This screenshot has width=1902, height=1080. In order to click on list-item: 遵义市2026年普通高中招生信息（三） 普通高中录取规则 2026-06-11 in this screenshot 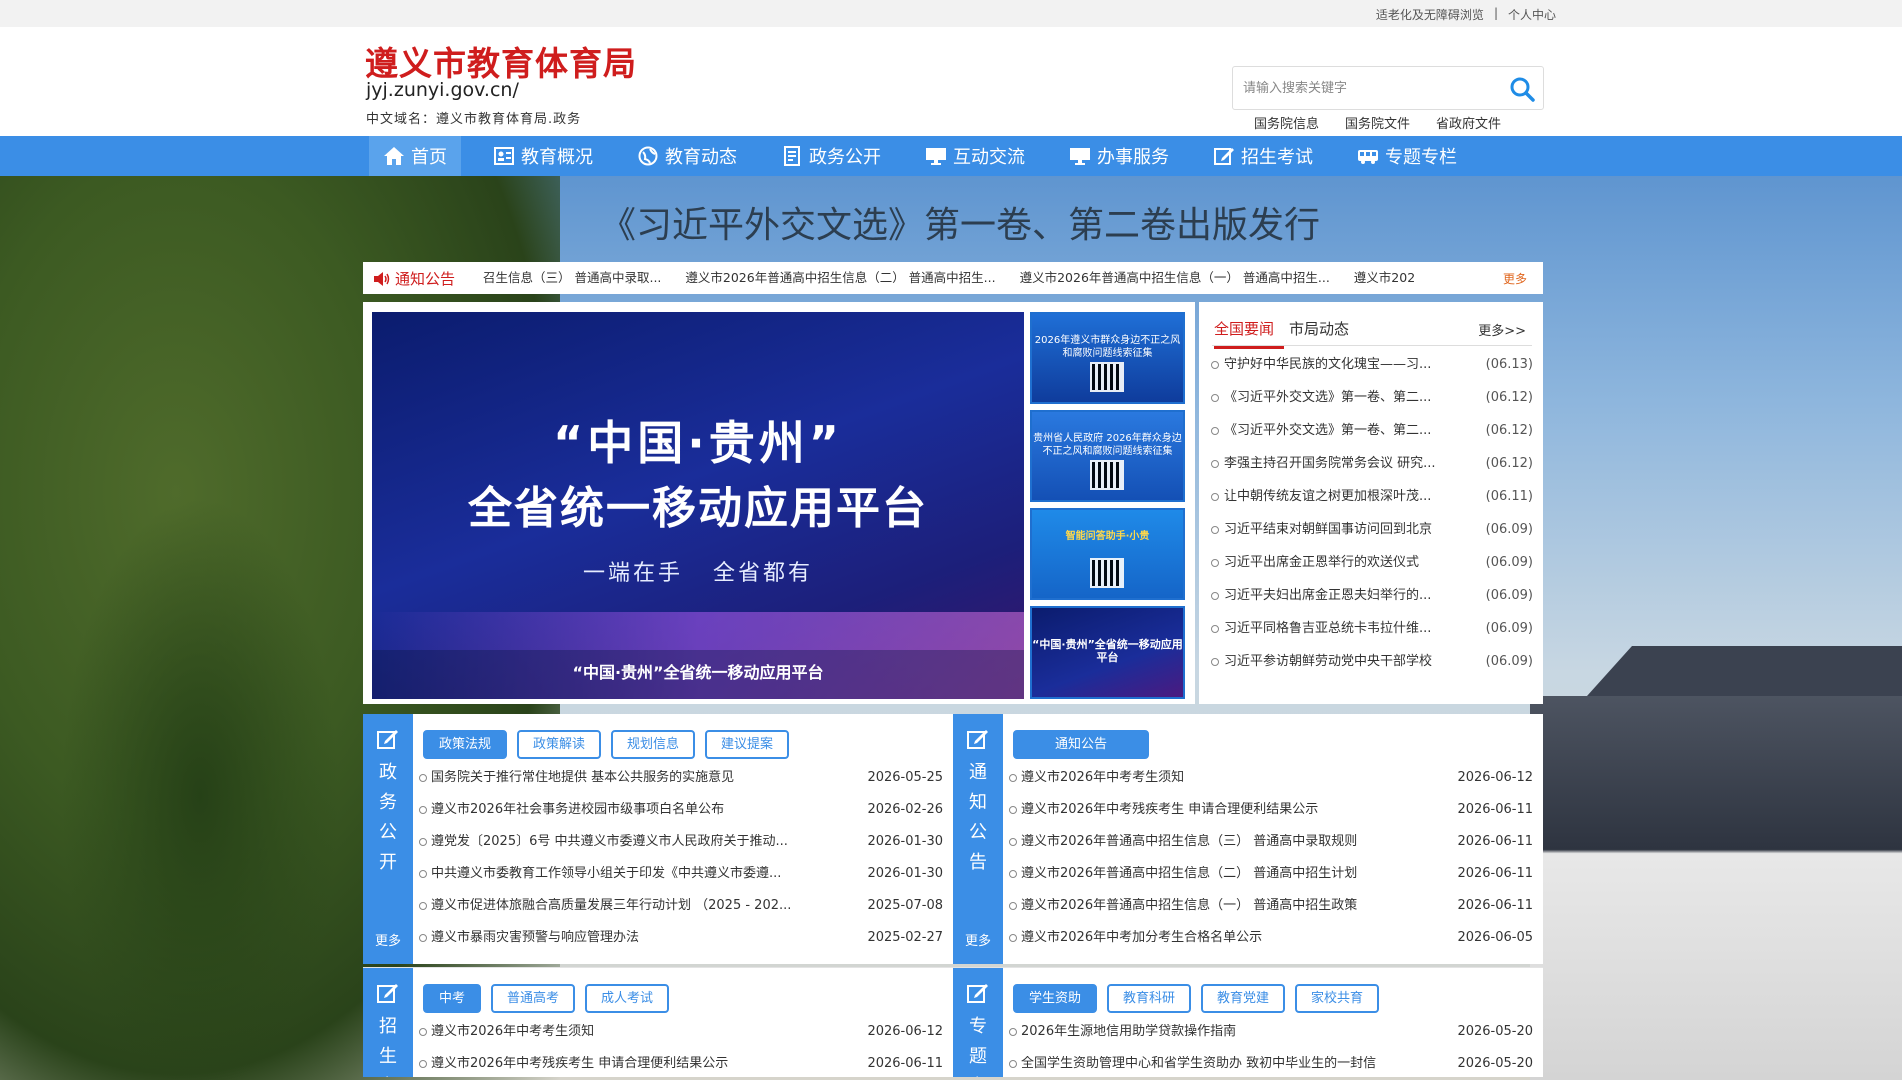, I will do `click(1271, 850)`.